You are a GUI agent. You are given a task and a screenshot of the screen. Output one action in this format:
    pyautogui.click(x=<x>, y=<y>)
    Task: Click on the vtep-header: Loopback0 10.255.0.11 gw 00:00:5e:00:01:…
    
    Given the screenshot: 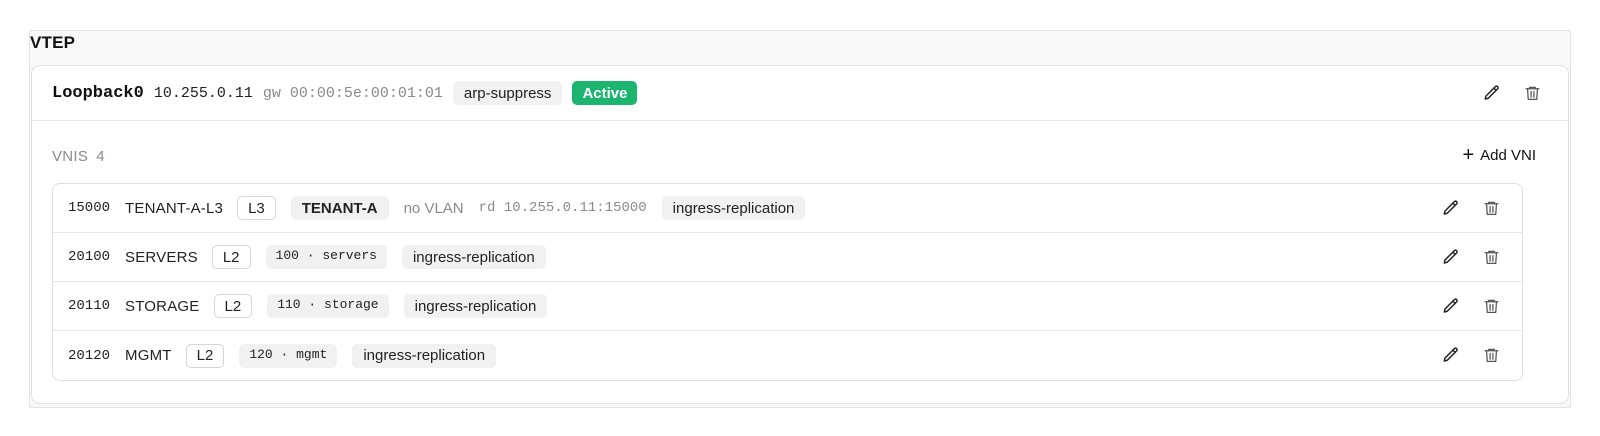 What is the action you would take?
    pyautogui.click(x=800, y=93)
    